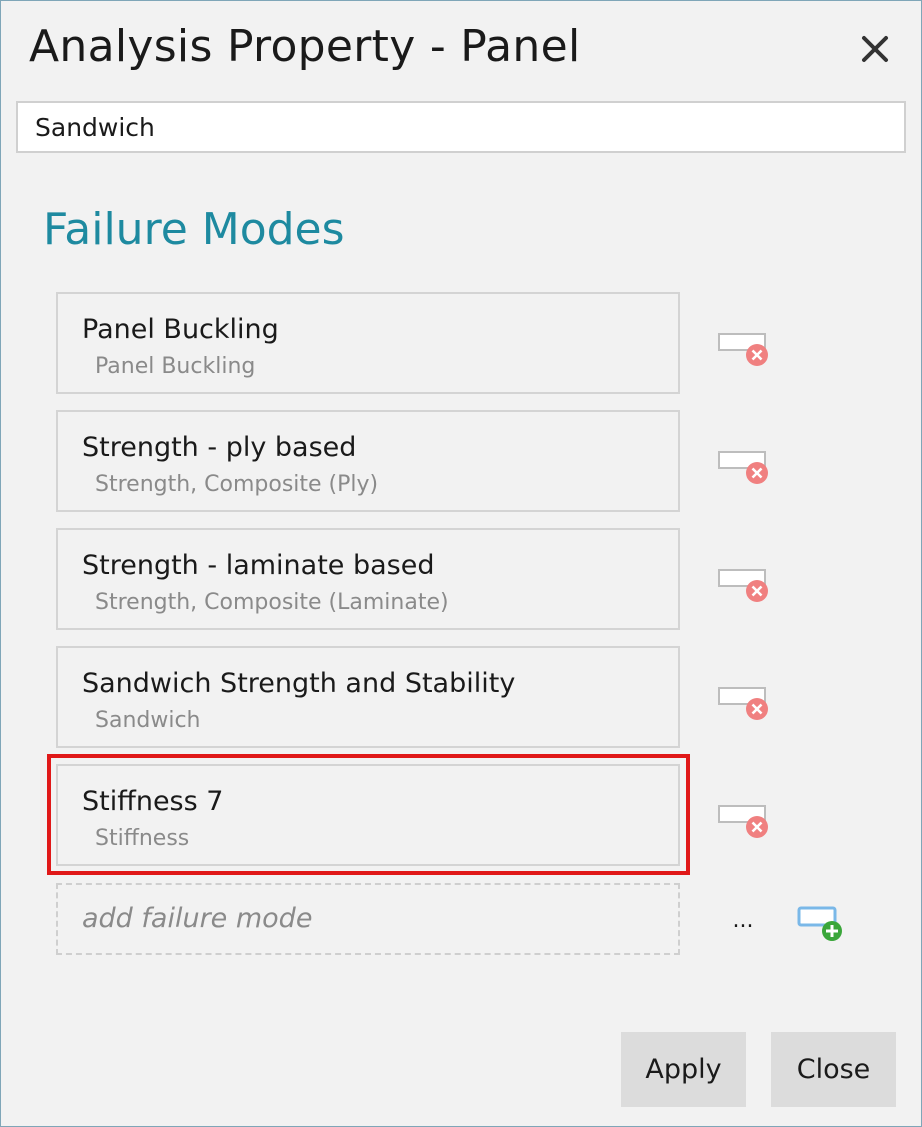 This screenshot has height=1127, width=922. I want to click on dialog-title: Analysis Property - Panel, so click(305, 46).